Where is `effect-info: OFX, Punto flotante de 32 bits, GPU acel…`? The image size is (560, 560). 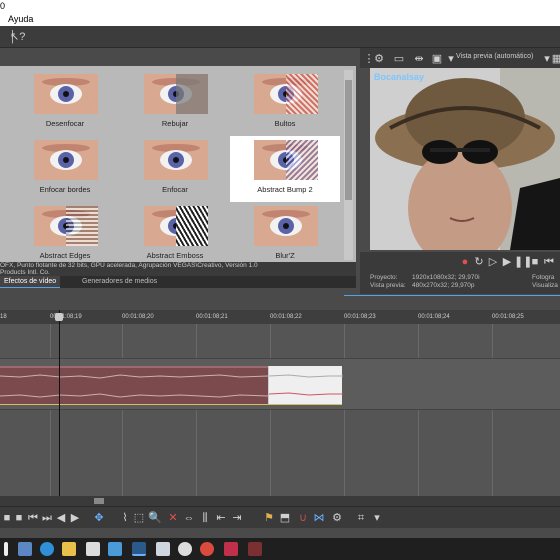 effect-info: OFX, Punto flotante de 32 bits, GPU acel… is located at coordinates (178, 269).